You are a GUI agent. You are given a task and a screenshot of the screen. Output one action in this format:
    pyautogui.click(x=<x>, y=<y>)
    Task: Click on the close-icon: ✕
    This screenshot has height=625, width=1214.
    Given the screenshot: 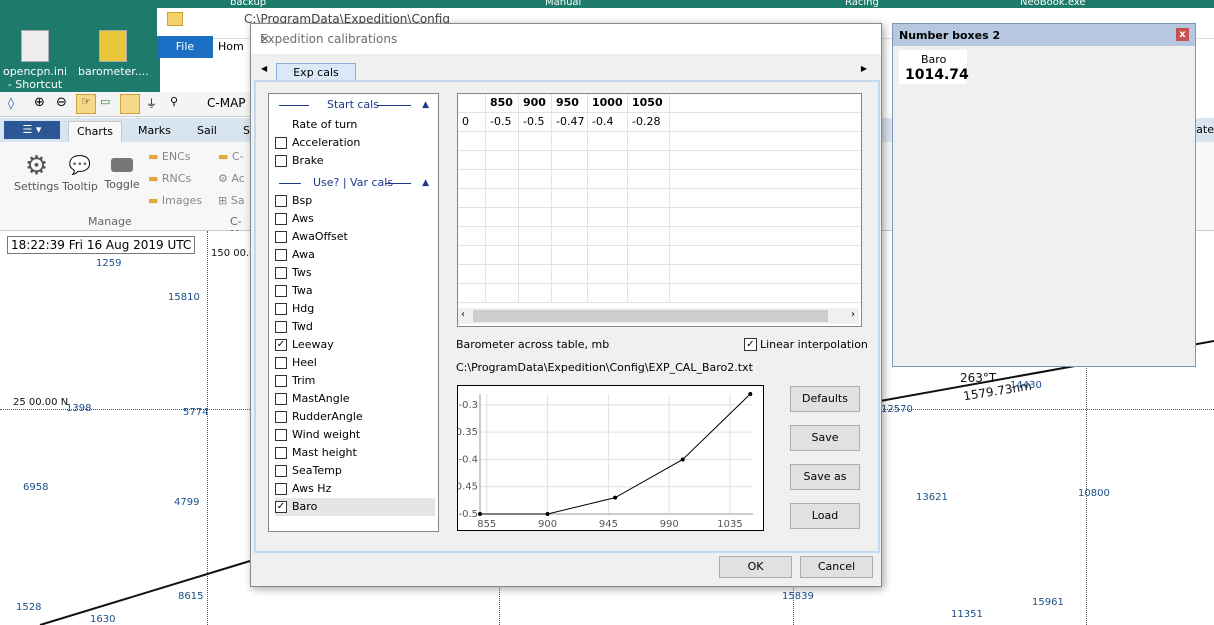 What is the action you would take?
    pyautogui.click(x=566, y=39)
    